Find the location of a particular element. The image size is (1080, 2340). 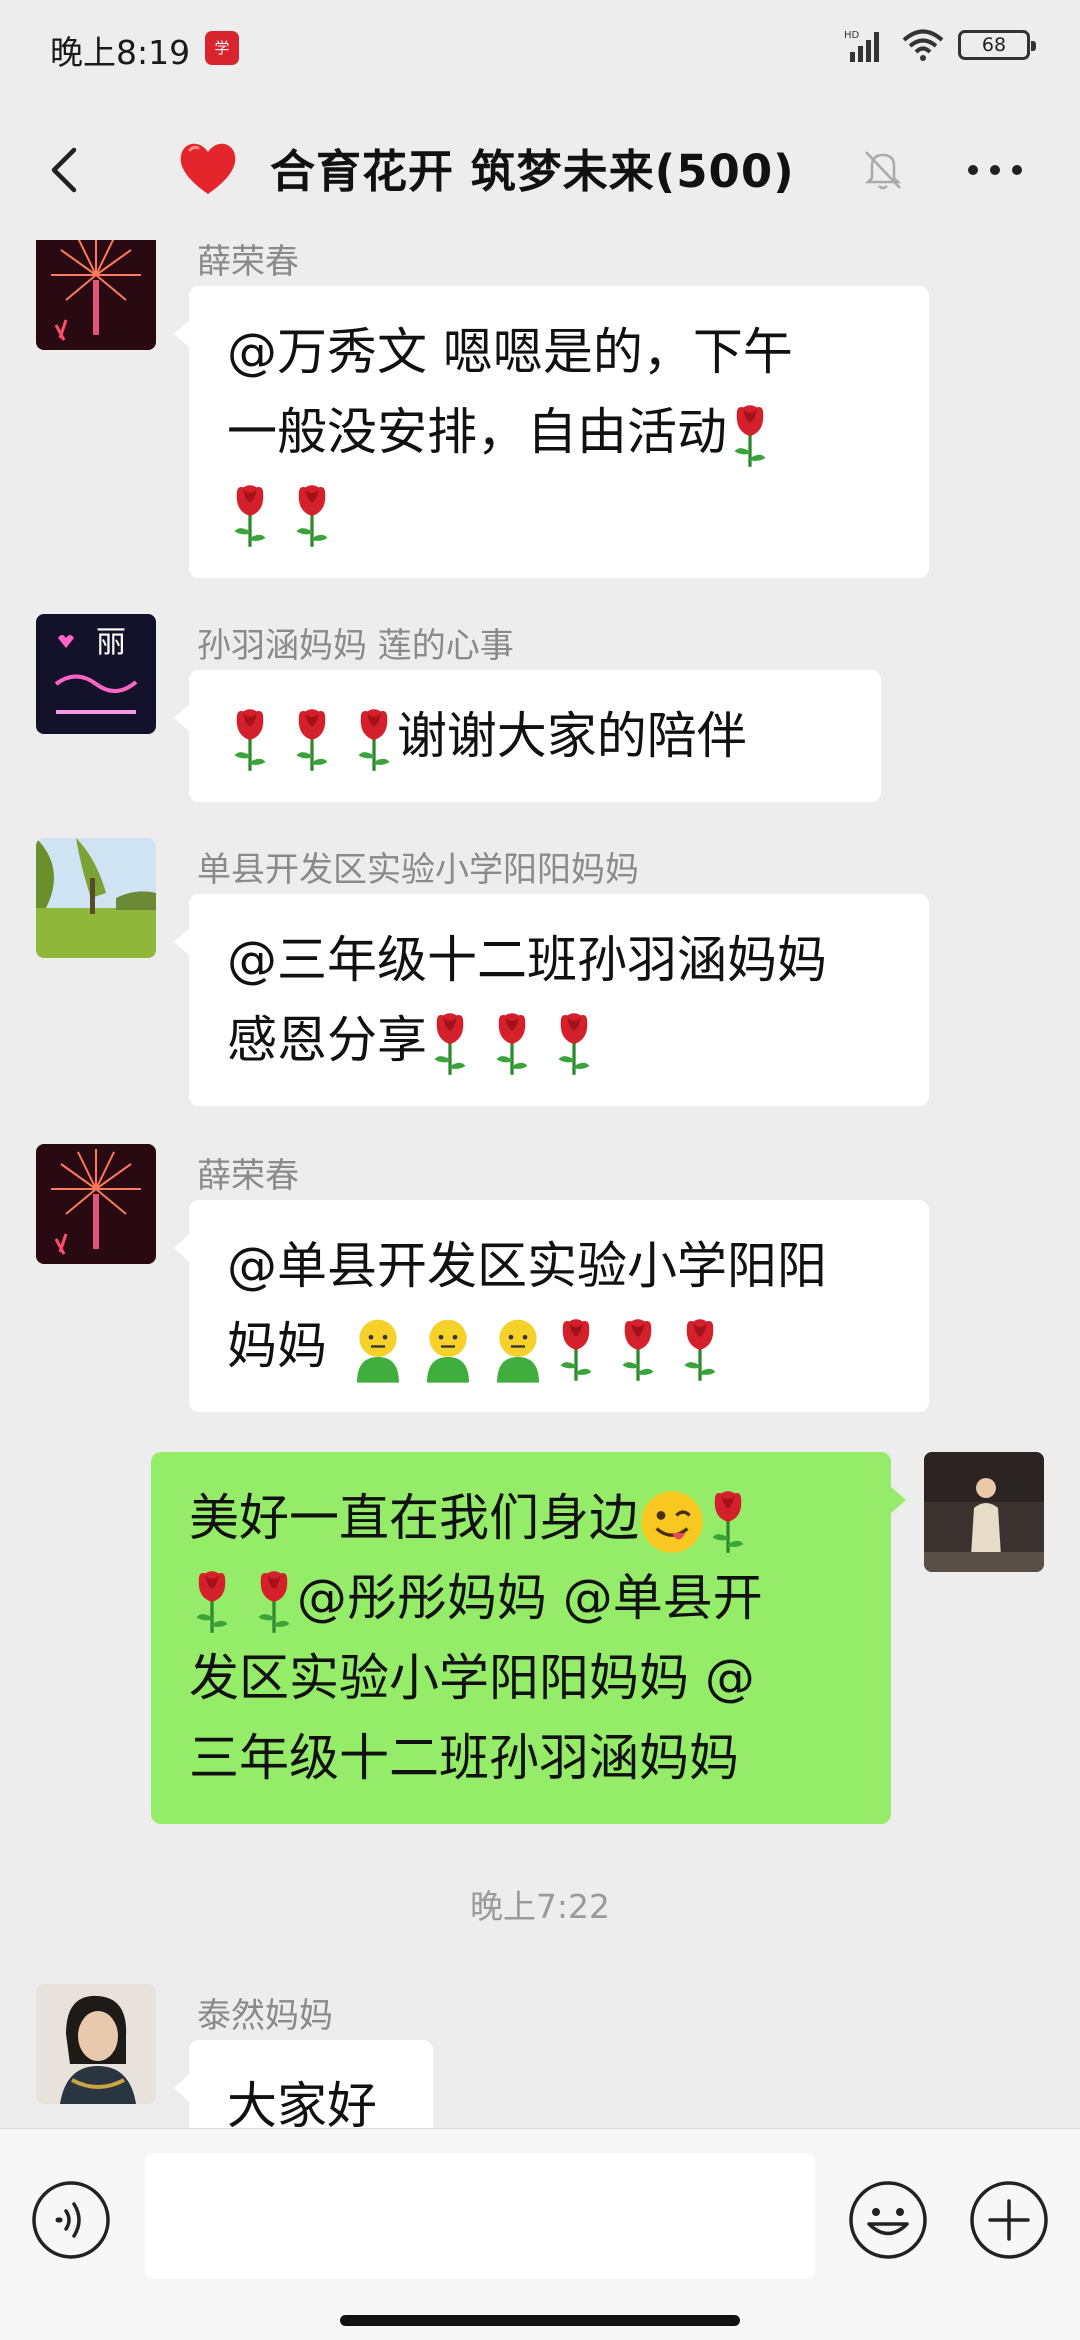

sender-name: 单县开发区实验小学阳阳妈妈 is located at coordinates (418, 870).